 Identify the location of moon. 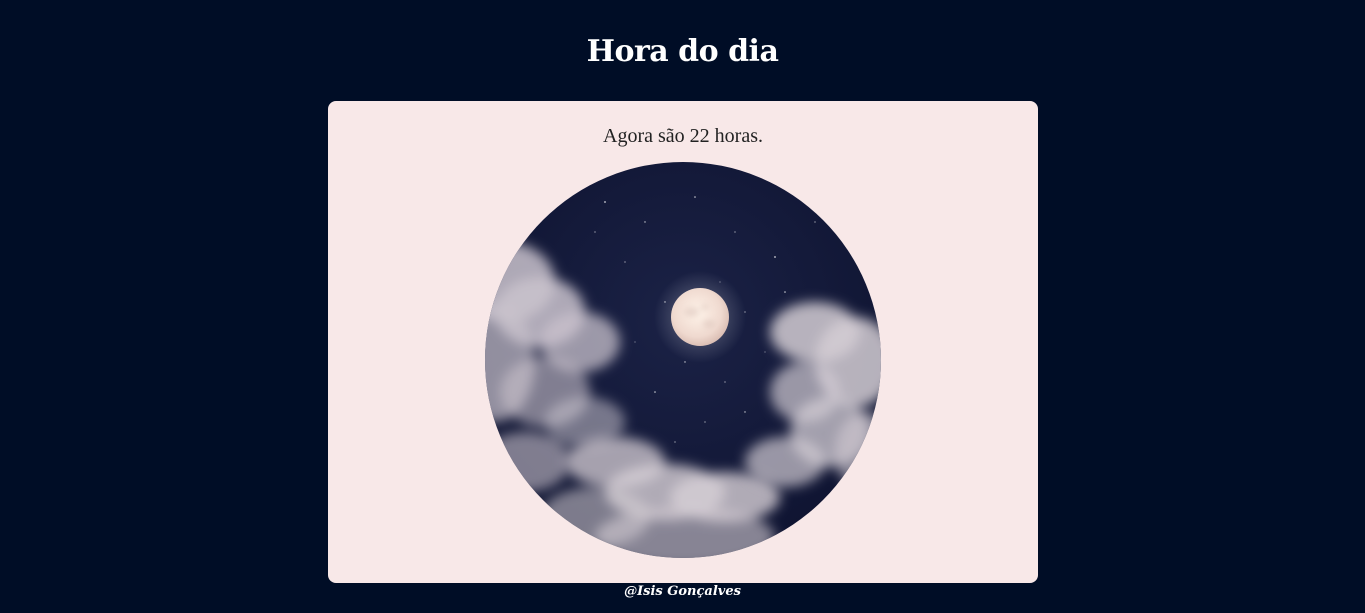
(700, 317).